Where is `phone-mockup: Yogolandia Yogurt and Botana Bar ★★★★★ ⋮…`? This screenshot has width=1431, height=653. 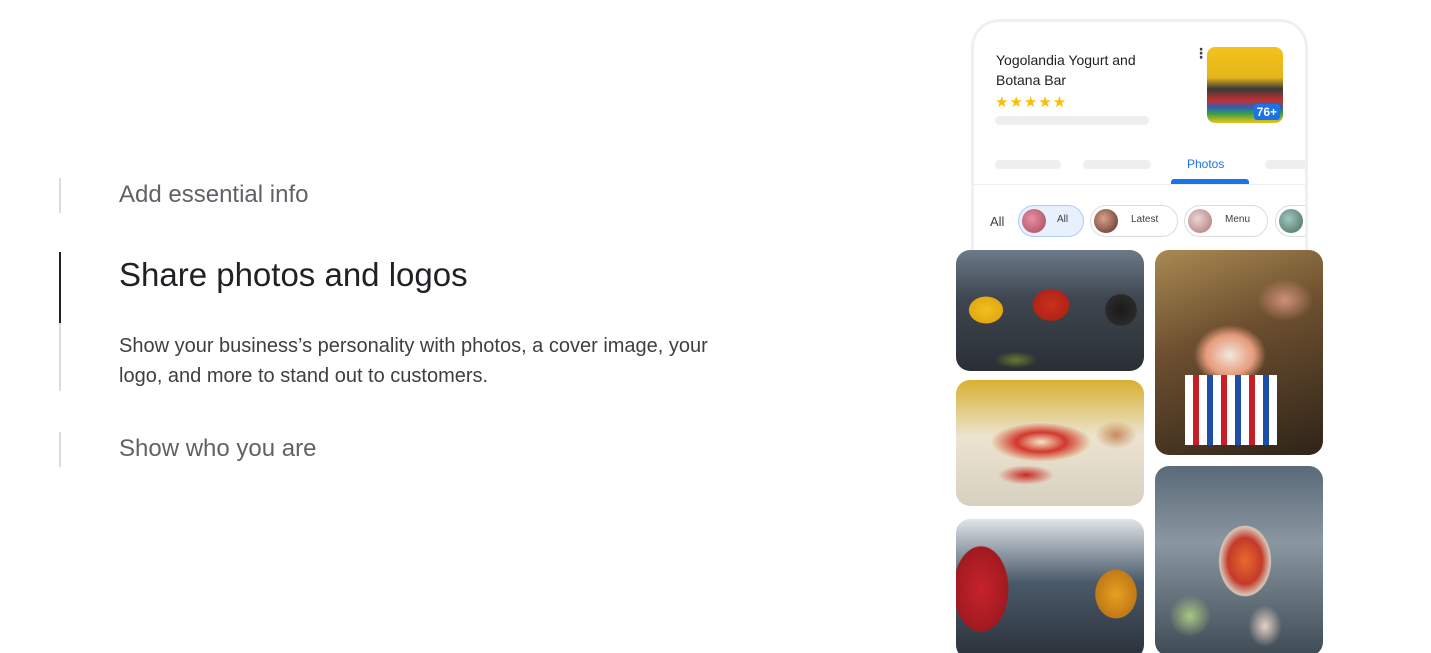
phone-mockup: Yogolandia Yogurt and Botana Bar ★★★★★ ⋮… is located at coordinates (1139, 139).